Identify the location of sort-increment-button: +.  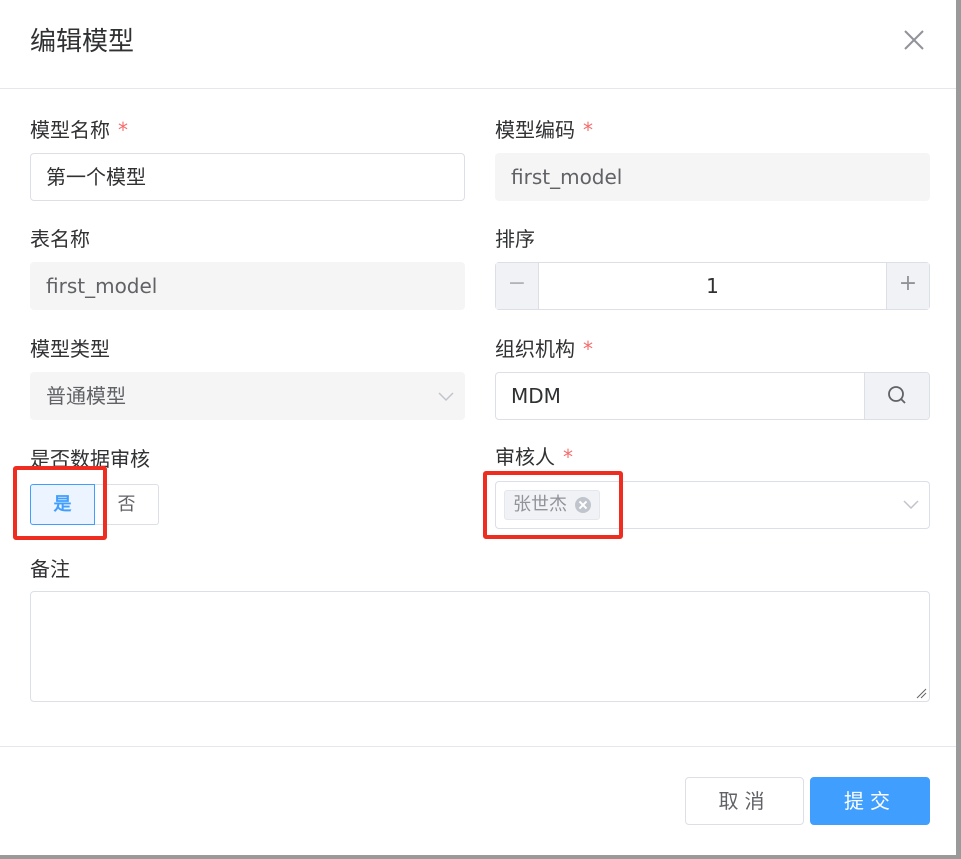
(907, 286).